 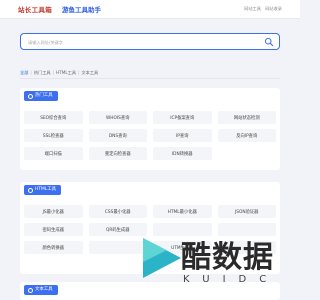 I want to click on tool-dns: DNS查询, so click(x=117, y=135).